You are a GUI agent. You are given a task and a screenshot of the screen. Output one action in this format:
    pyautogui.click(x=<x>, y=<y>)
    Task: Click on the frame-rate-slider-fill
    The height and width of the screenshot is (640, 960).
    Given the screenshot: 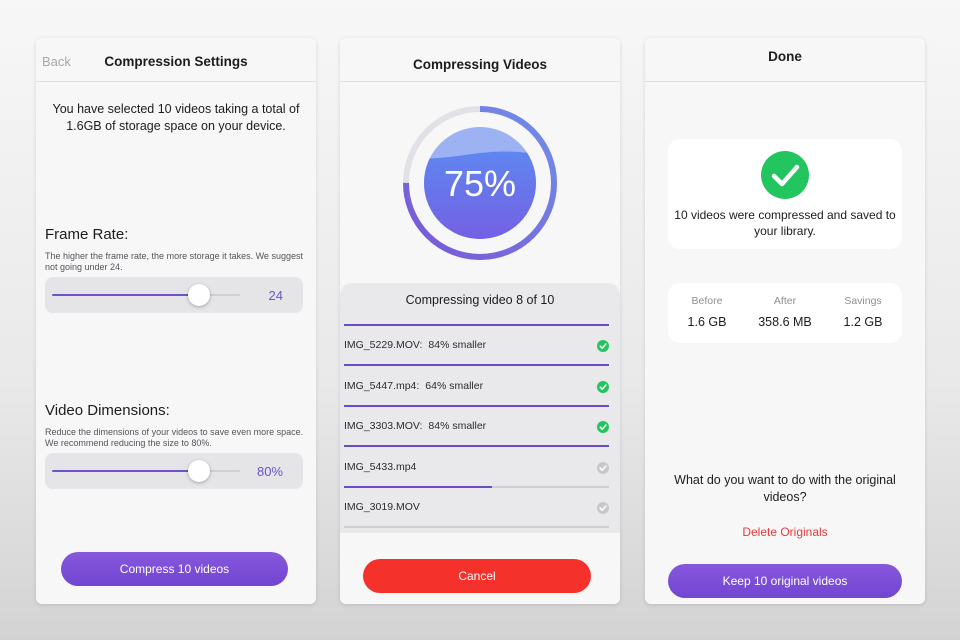 What is the action you would take?
    pyautogui.click(x=125, y=295)
    